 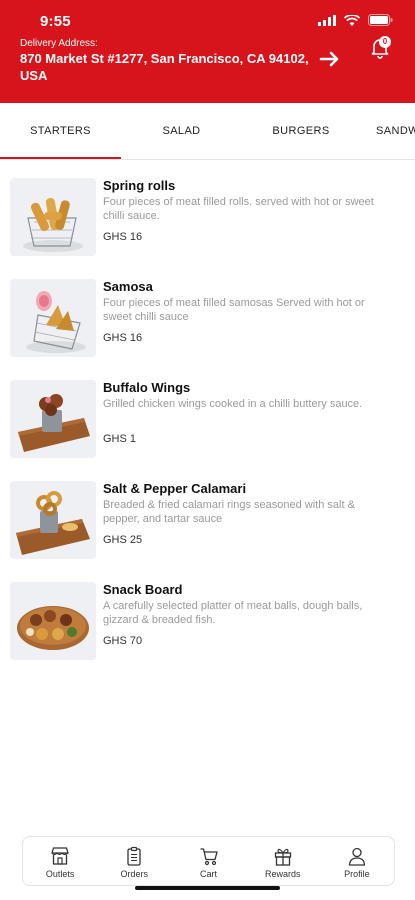 What do you see at coordinates (120, 439) in the screenshot?
I see `menu-item-price: GHS 1` at bounding box center [120, 439].